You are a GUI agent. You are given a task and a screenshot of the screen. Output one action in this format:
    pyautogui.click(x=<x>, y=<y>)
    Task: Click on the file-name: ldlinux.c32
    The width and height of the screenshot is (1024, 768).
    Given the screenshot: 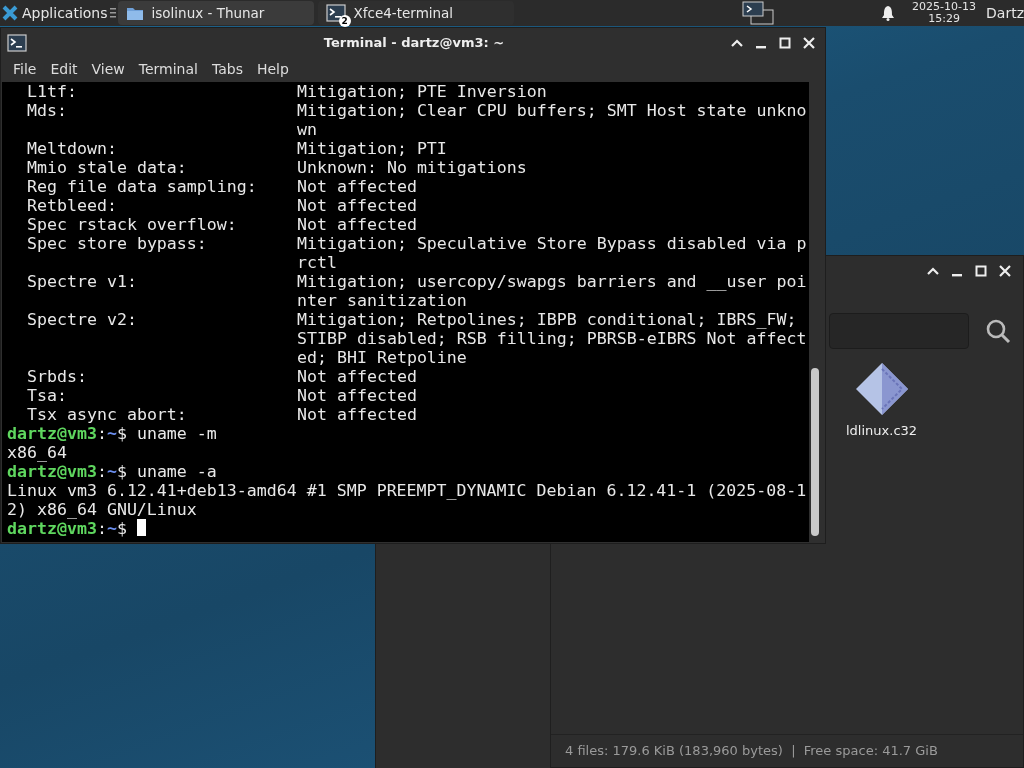 What is the action you would take?
    pyautogui.click(x=882, y=431)
    